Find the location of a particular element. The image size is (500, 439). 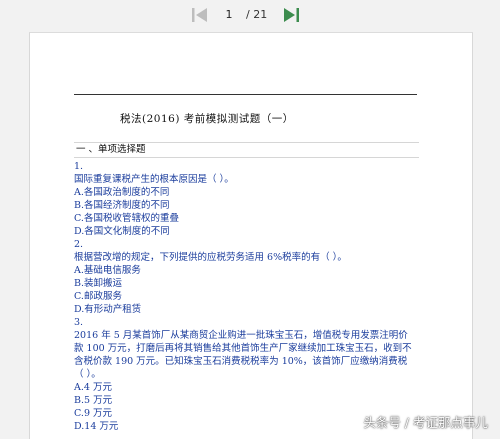

question-number: 3. is located at coordinates (79, 322).